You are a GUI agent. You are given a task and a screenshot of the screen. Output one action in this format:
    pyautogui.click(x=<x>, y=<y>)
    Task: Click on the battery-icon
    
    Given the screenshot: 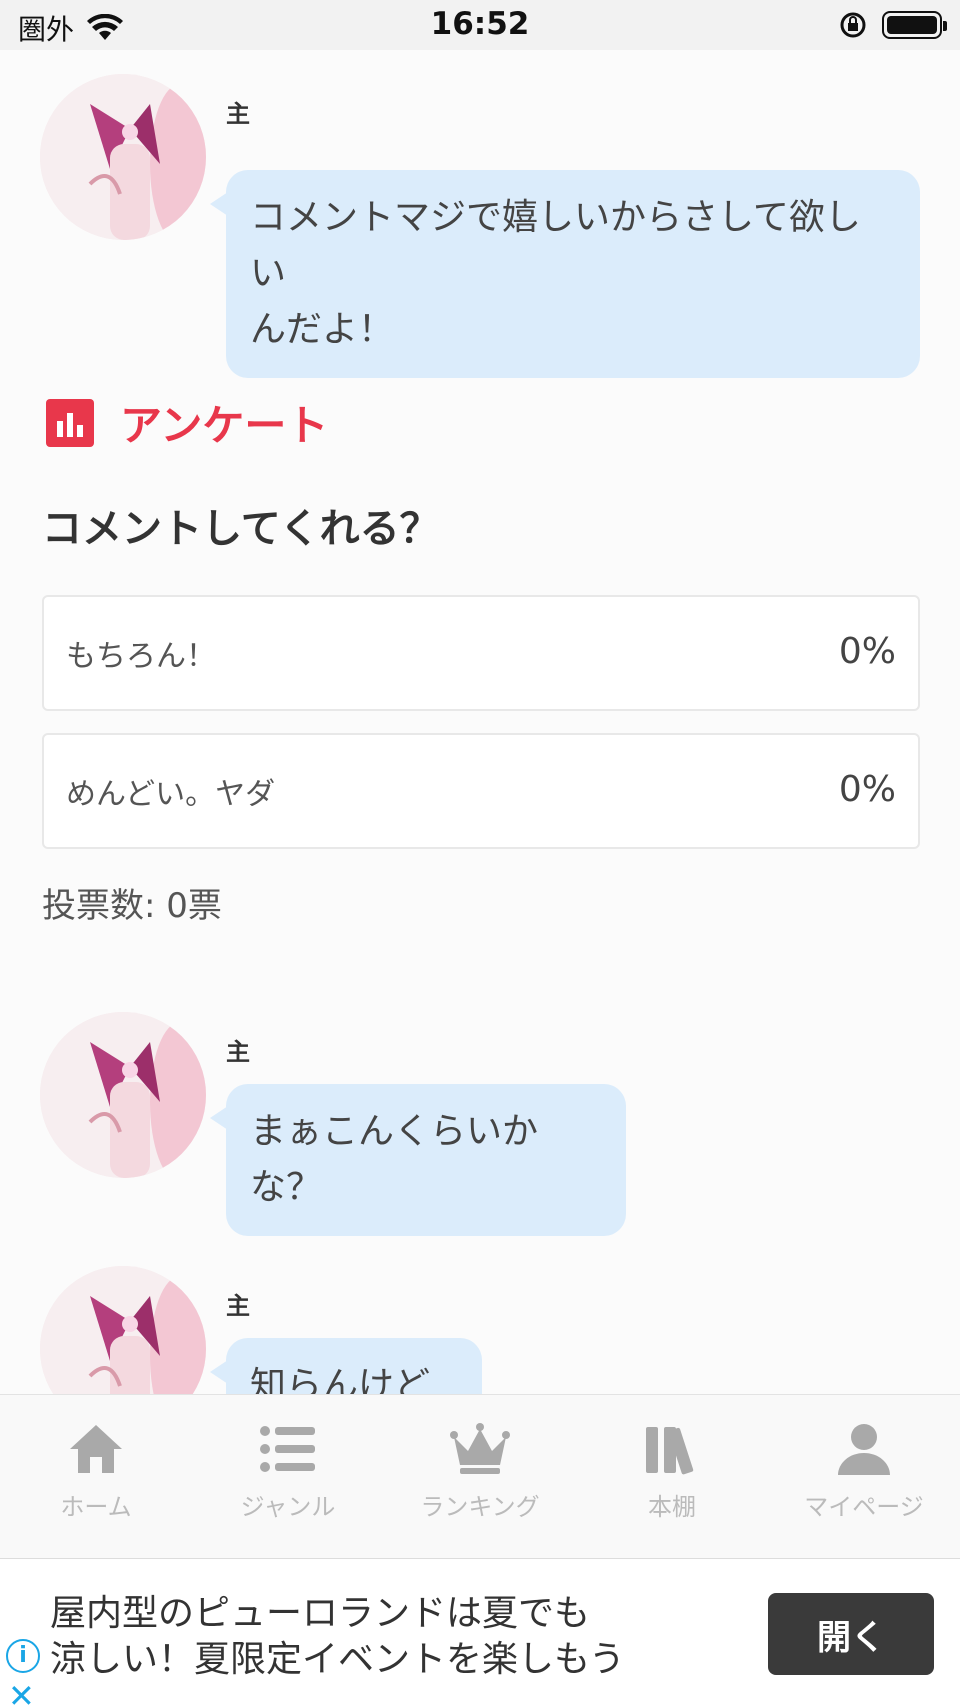 What is the action you would take?
    pyautogui.click(x=914, y=25)
    